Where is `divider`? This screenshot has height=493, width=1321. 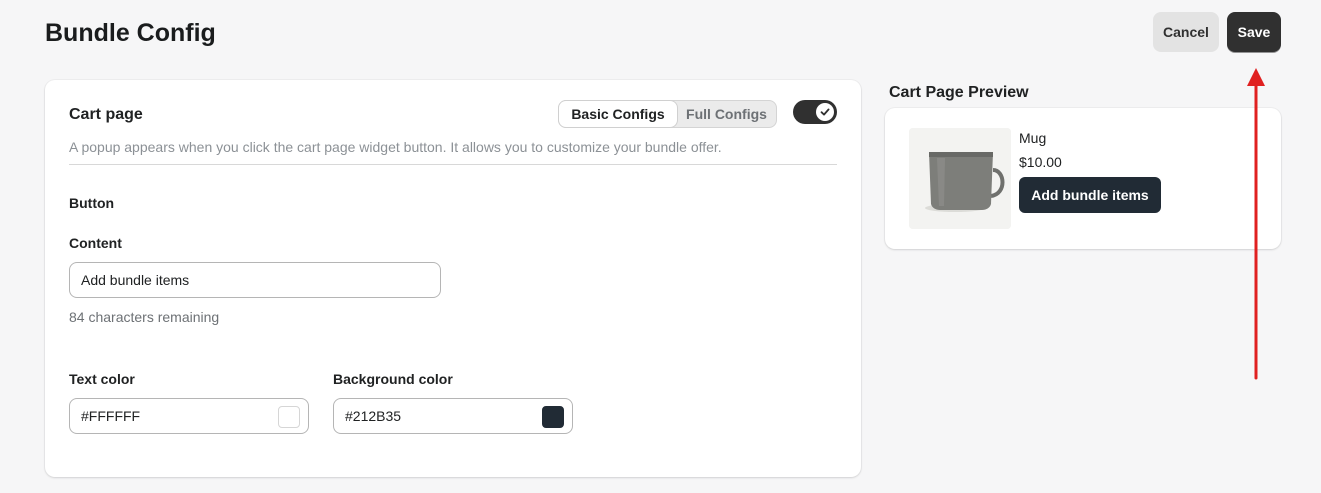 divider is located at coordinates (453, 164).